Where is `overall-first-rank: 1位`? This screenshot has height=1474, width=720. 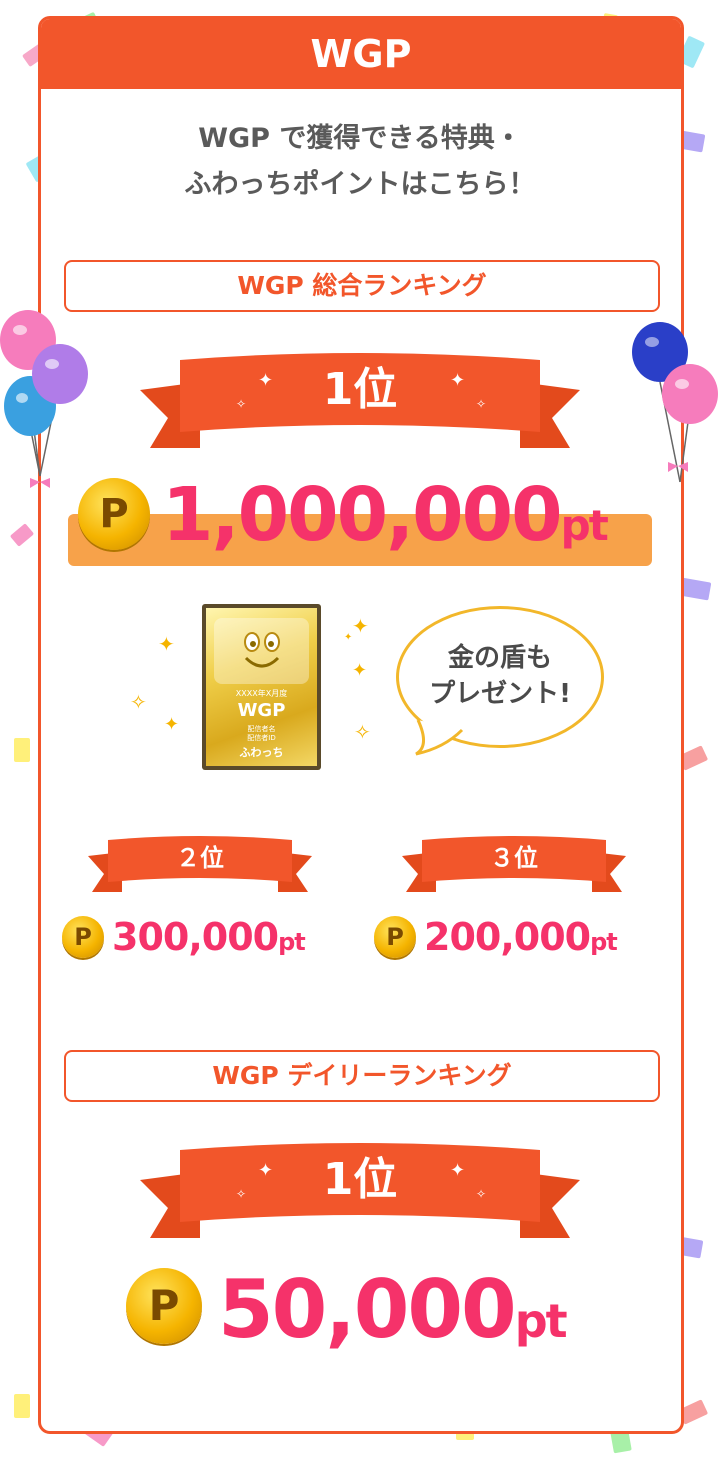
overall-first-rank: 1位 is located at coordinates (360, 389).